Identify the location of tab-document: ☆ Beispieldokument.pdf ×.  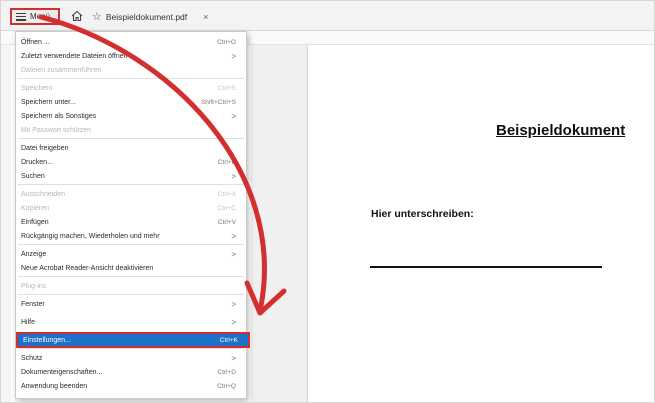
(151, 17).